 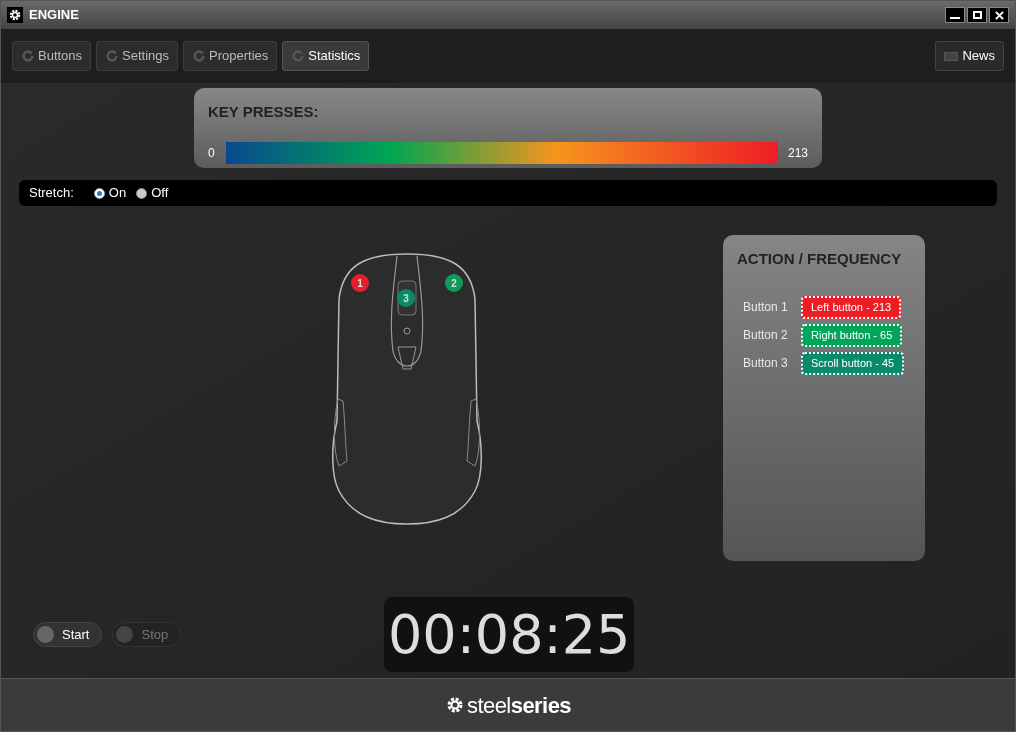 What do you see at coordinates (54, 15) in the screenshot?
I see `window-title: ENGINE` at bounding box center [54, 15].